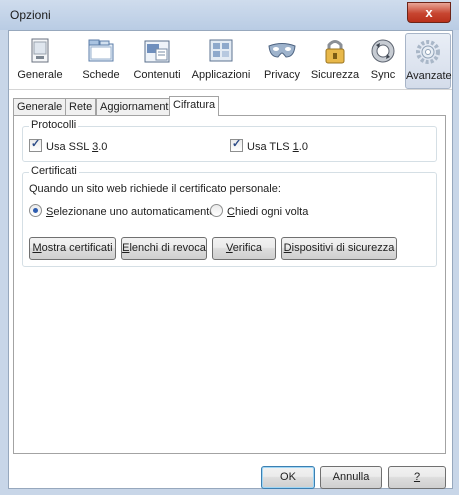  Describe the element at coordinates (282, 51) in the screenshot. I see `mask-icon` at that location.